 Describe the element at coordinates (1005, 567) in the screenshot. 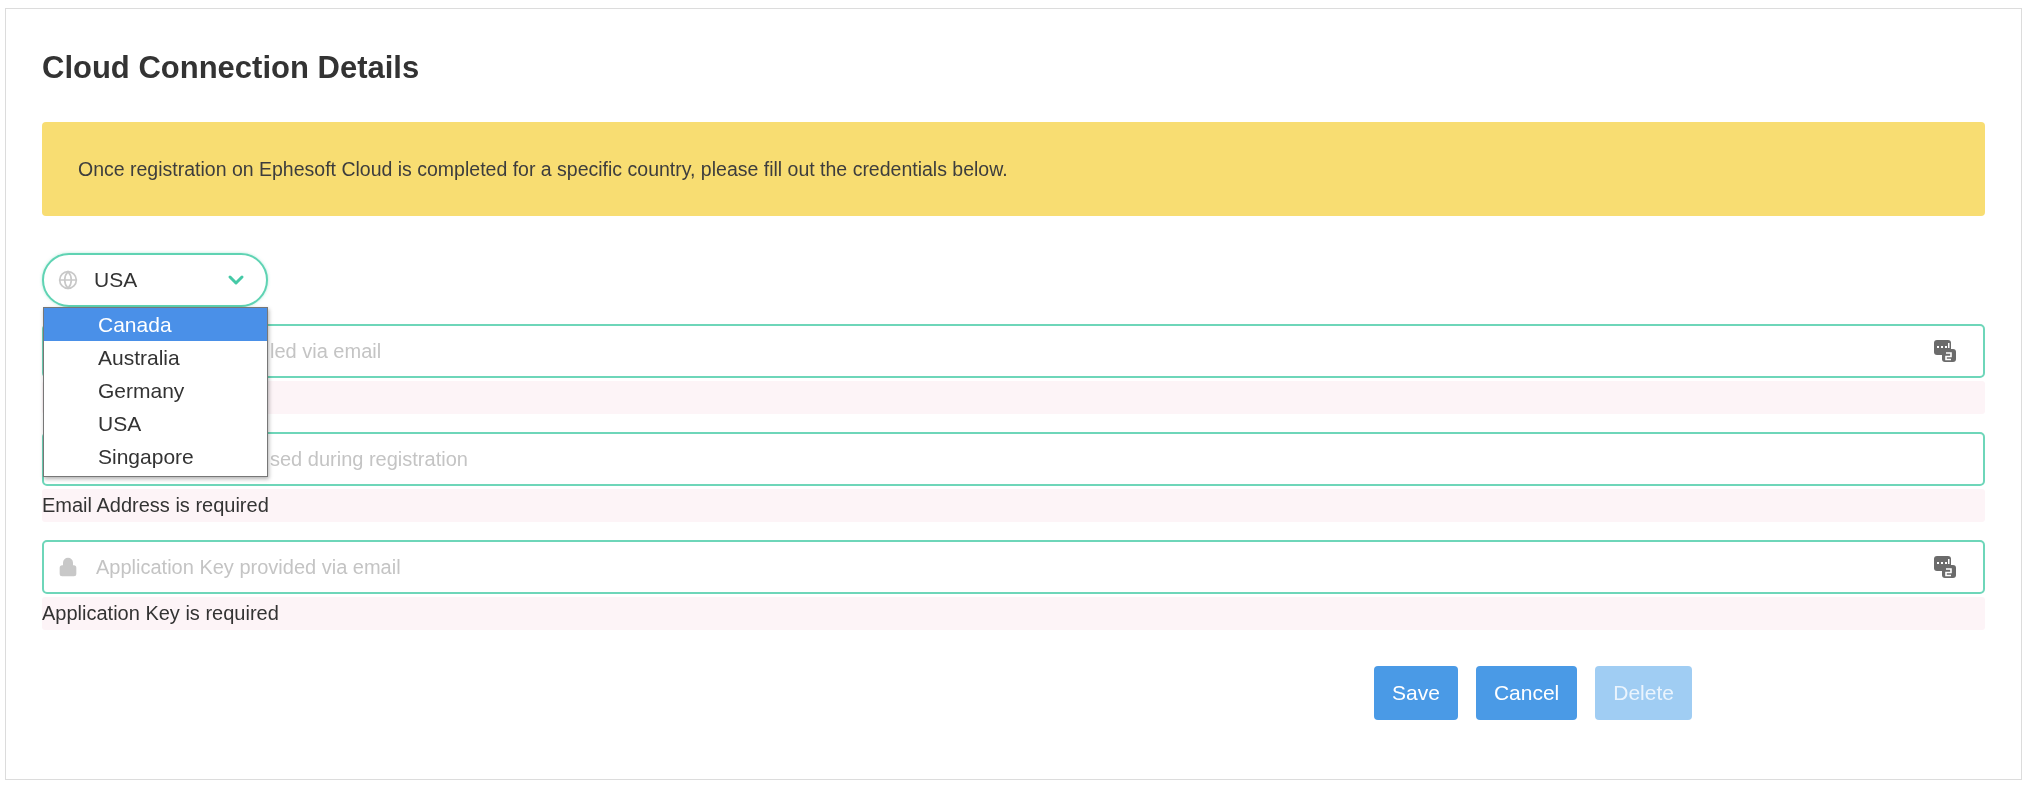

I see `input-field: Application Key provided via email` at that location.